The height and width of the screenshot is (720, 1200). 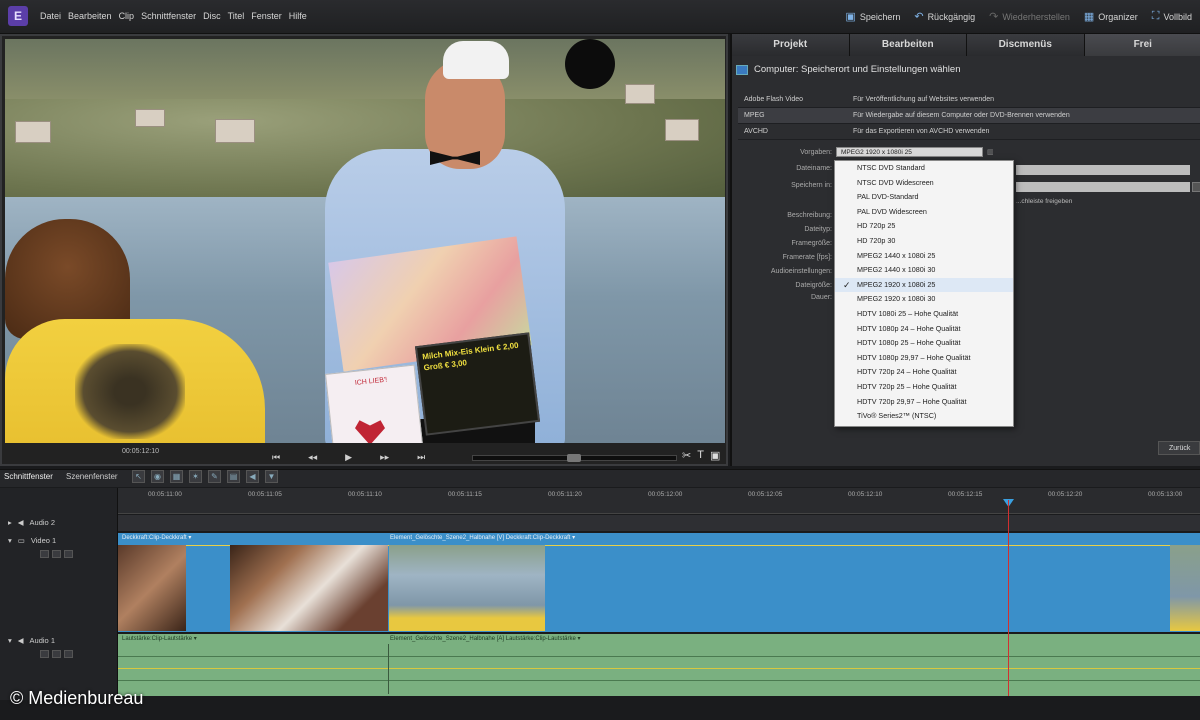 I want to click on dropdown-item: HDTV 1080p 24 – Hohe Qualität, so click(x=924, y=329).